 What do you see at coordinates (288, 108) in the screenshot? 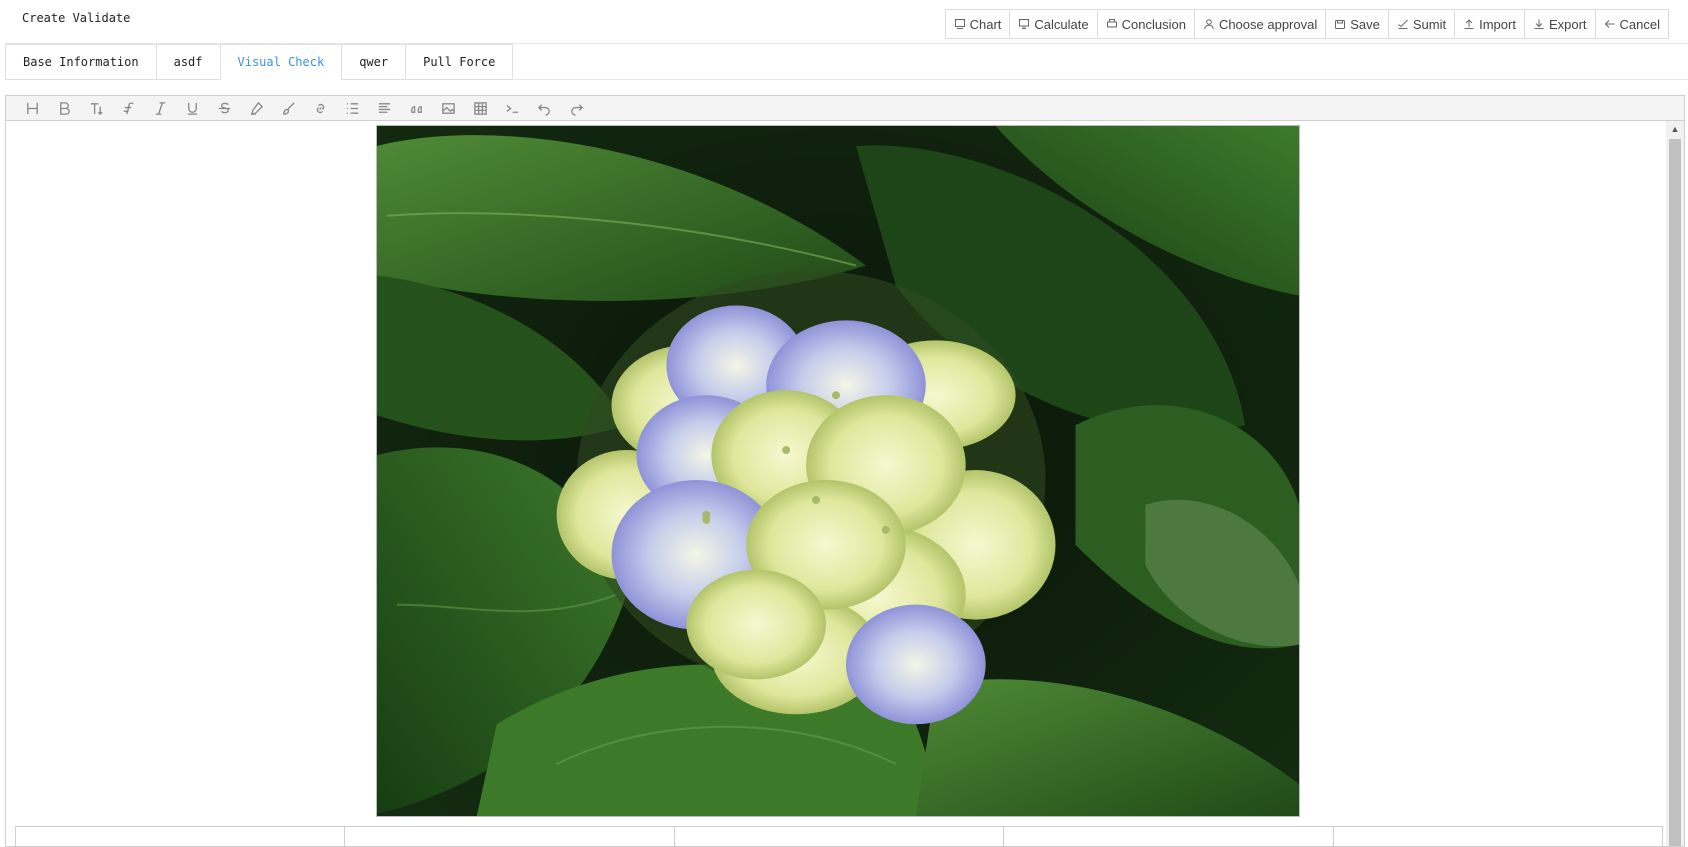
I see `brush-icon` at bounding box center [288, 108].